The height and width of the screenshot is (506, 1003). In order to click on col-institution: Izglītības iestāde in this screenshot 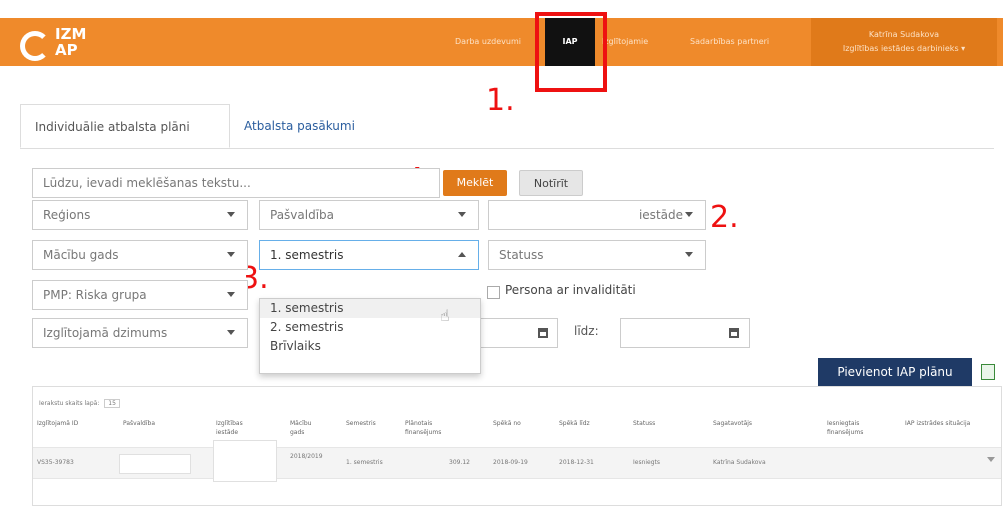, I will do `click(241, 428)`.